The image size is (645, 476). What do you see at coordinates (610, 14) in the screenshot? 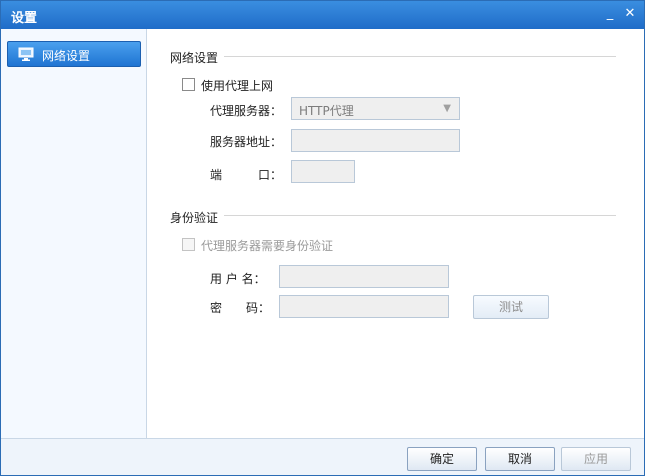
I see `minimize-icon: _` at bounding box center [610, 14].